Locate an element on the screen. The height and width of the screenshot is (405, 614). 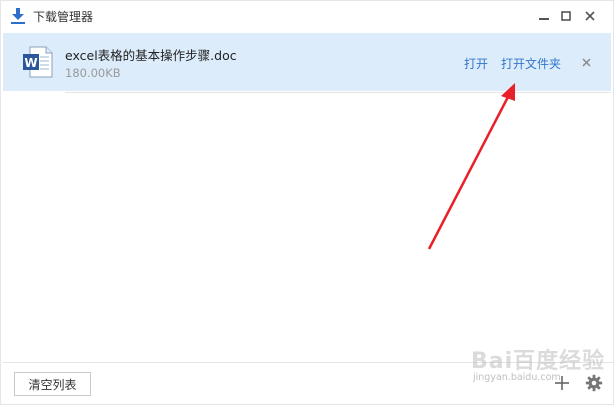
item-divider is located at coordinates (338, 92).